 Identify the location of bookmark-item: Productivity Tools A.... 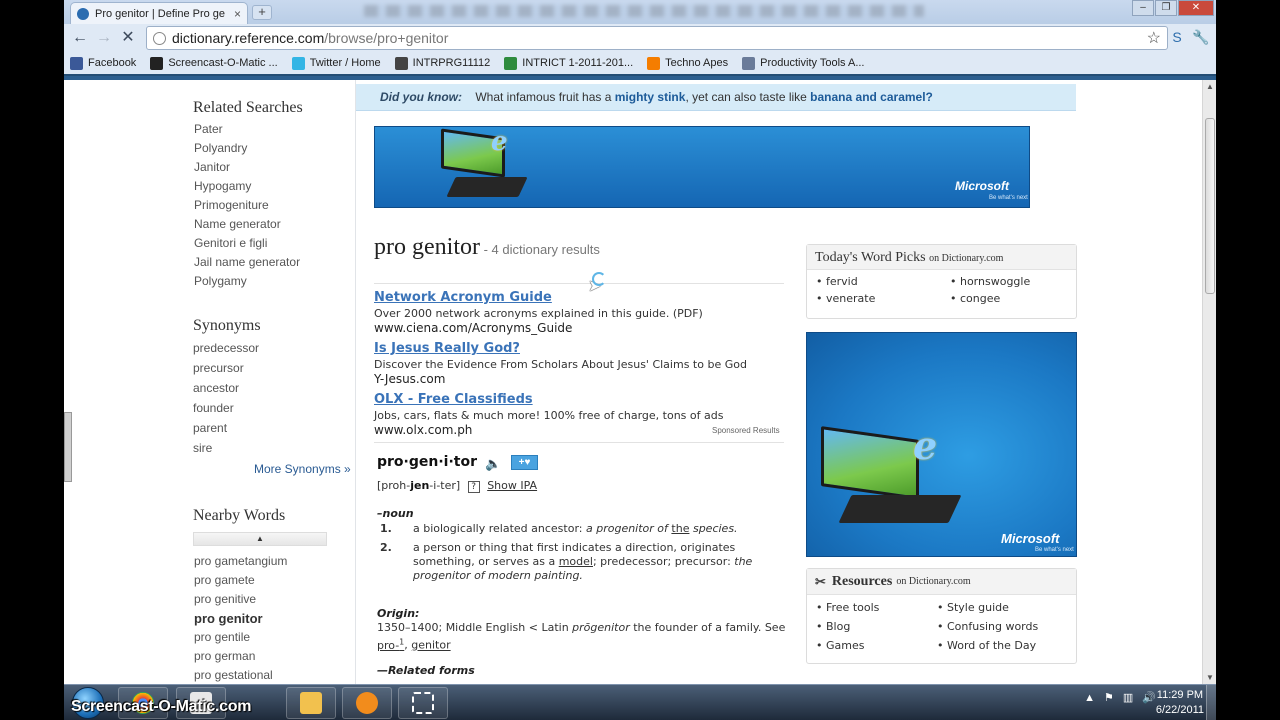
(803, 63).